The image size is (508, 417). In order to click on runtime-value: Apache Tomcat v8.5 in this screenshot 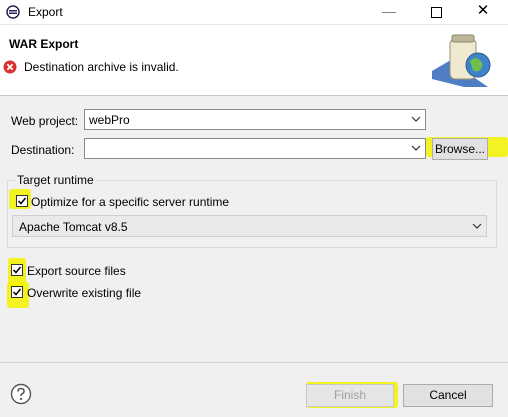, I will do `click(73, 227)`.